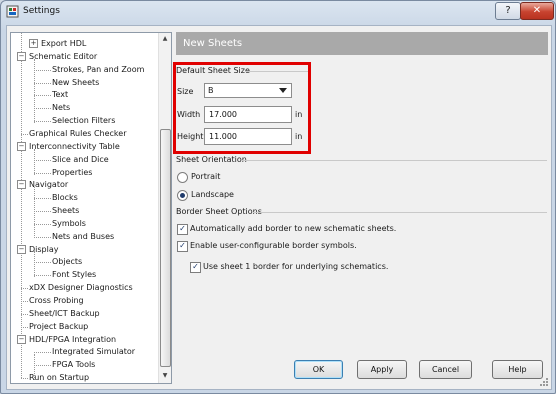 The height and width of the screenshot is (394, 556). I want to click on portrait-label: Portrait, so click(205, 176).